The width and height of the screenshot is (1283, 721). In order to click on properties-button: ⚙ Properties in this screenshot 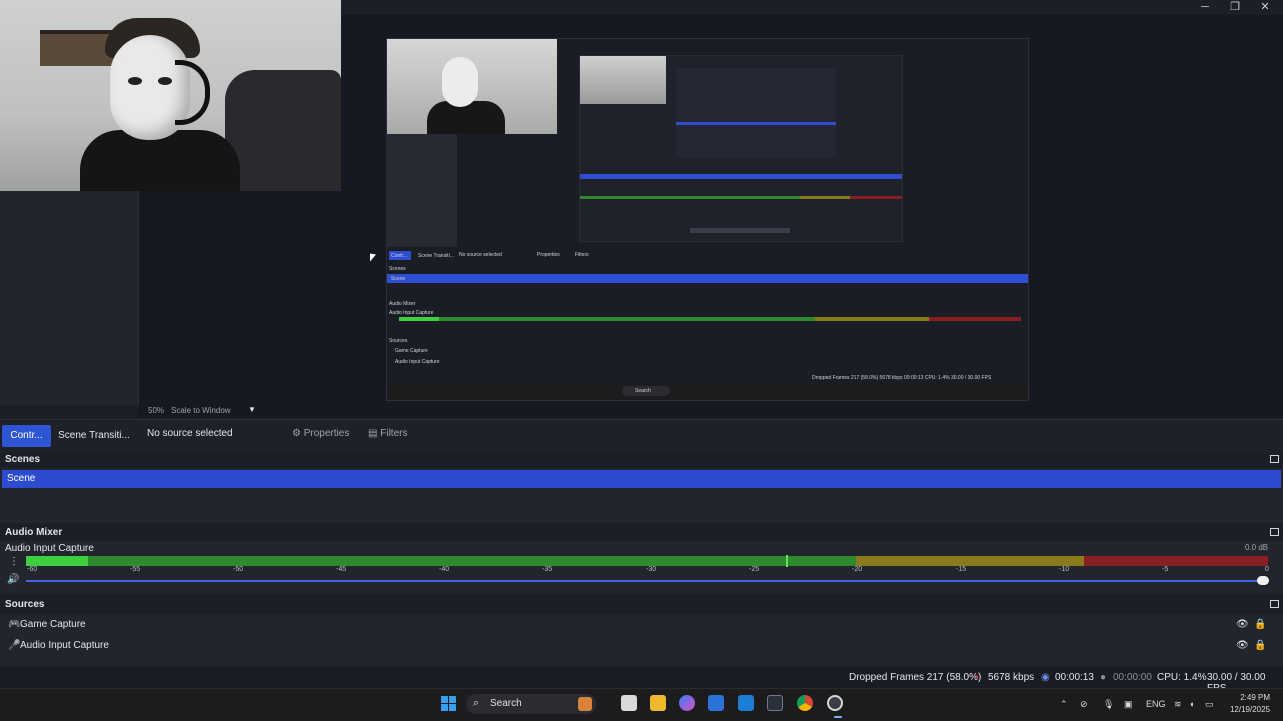, I will do `click(320, 433)`.